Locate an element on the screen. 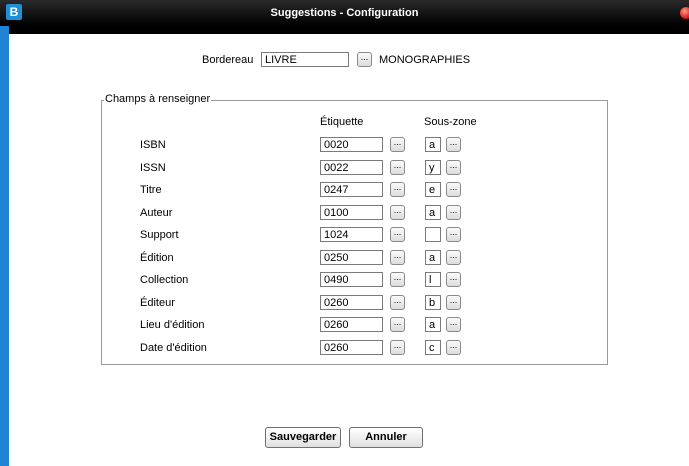 This screenshot has width=689, height=466. window-frame-left is located at coordinates (4, 246).